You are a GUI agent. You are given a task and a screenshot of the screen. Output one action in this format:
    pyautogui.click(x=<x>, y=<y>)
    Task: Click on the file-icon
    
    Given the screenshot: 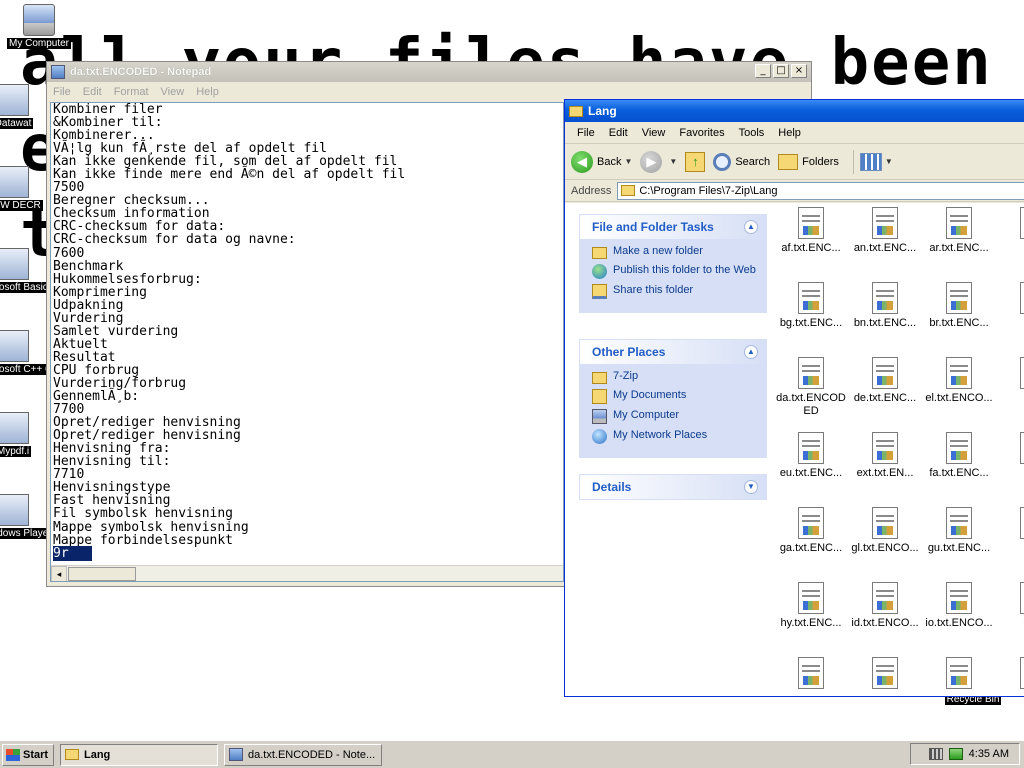 What is the action you would take?
    pyautogui.click(x=14, y=510)
    